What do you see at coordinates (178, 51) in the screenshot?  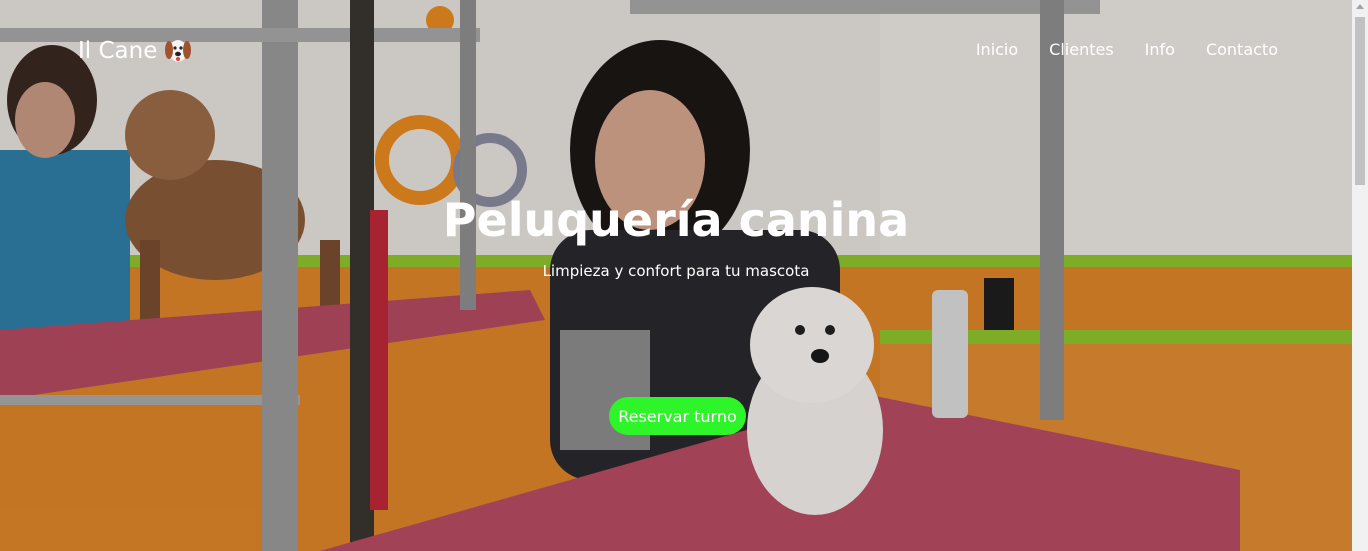 I see `dog-face-icon` at bounding box center [178, 51].